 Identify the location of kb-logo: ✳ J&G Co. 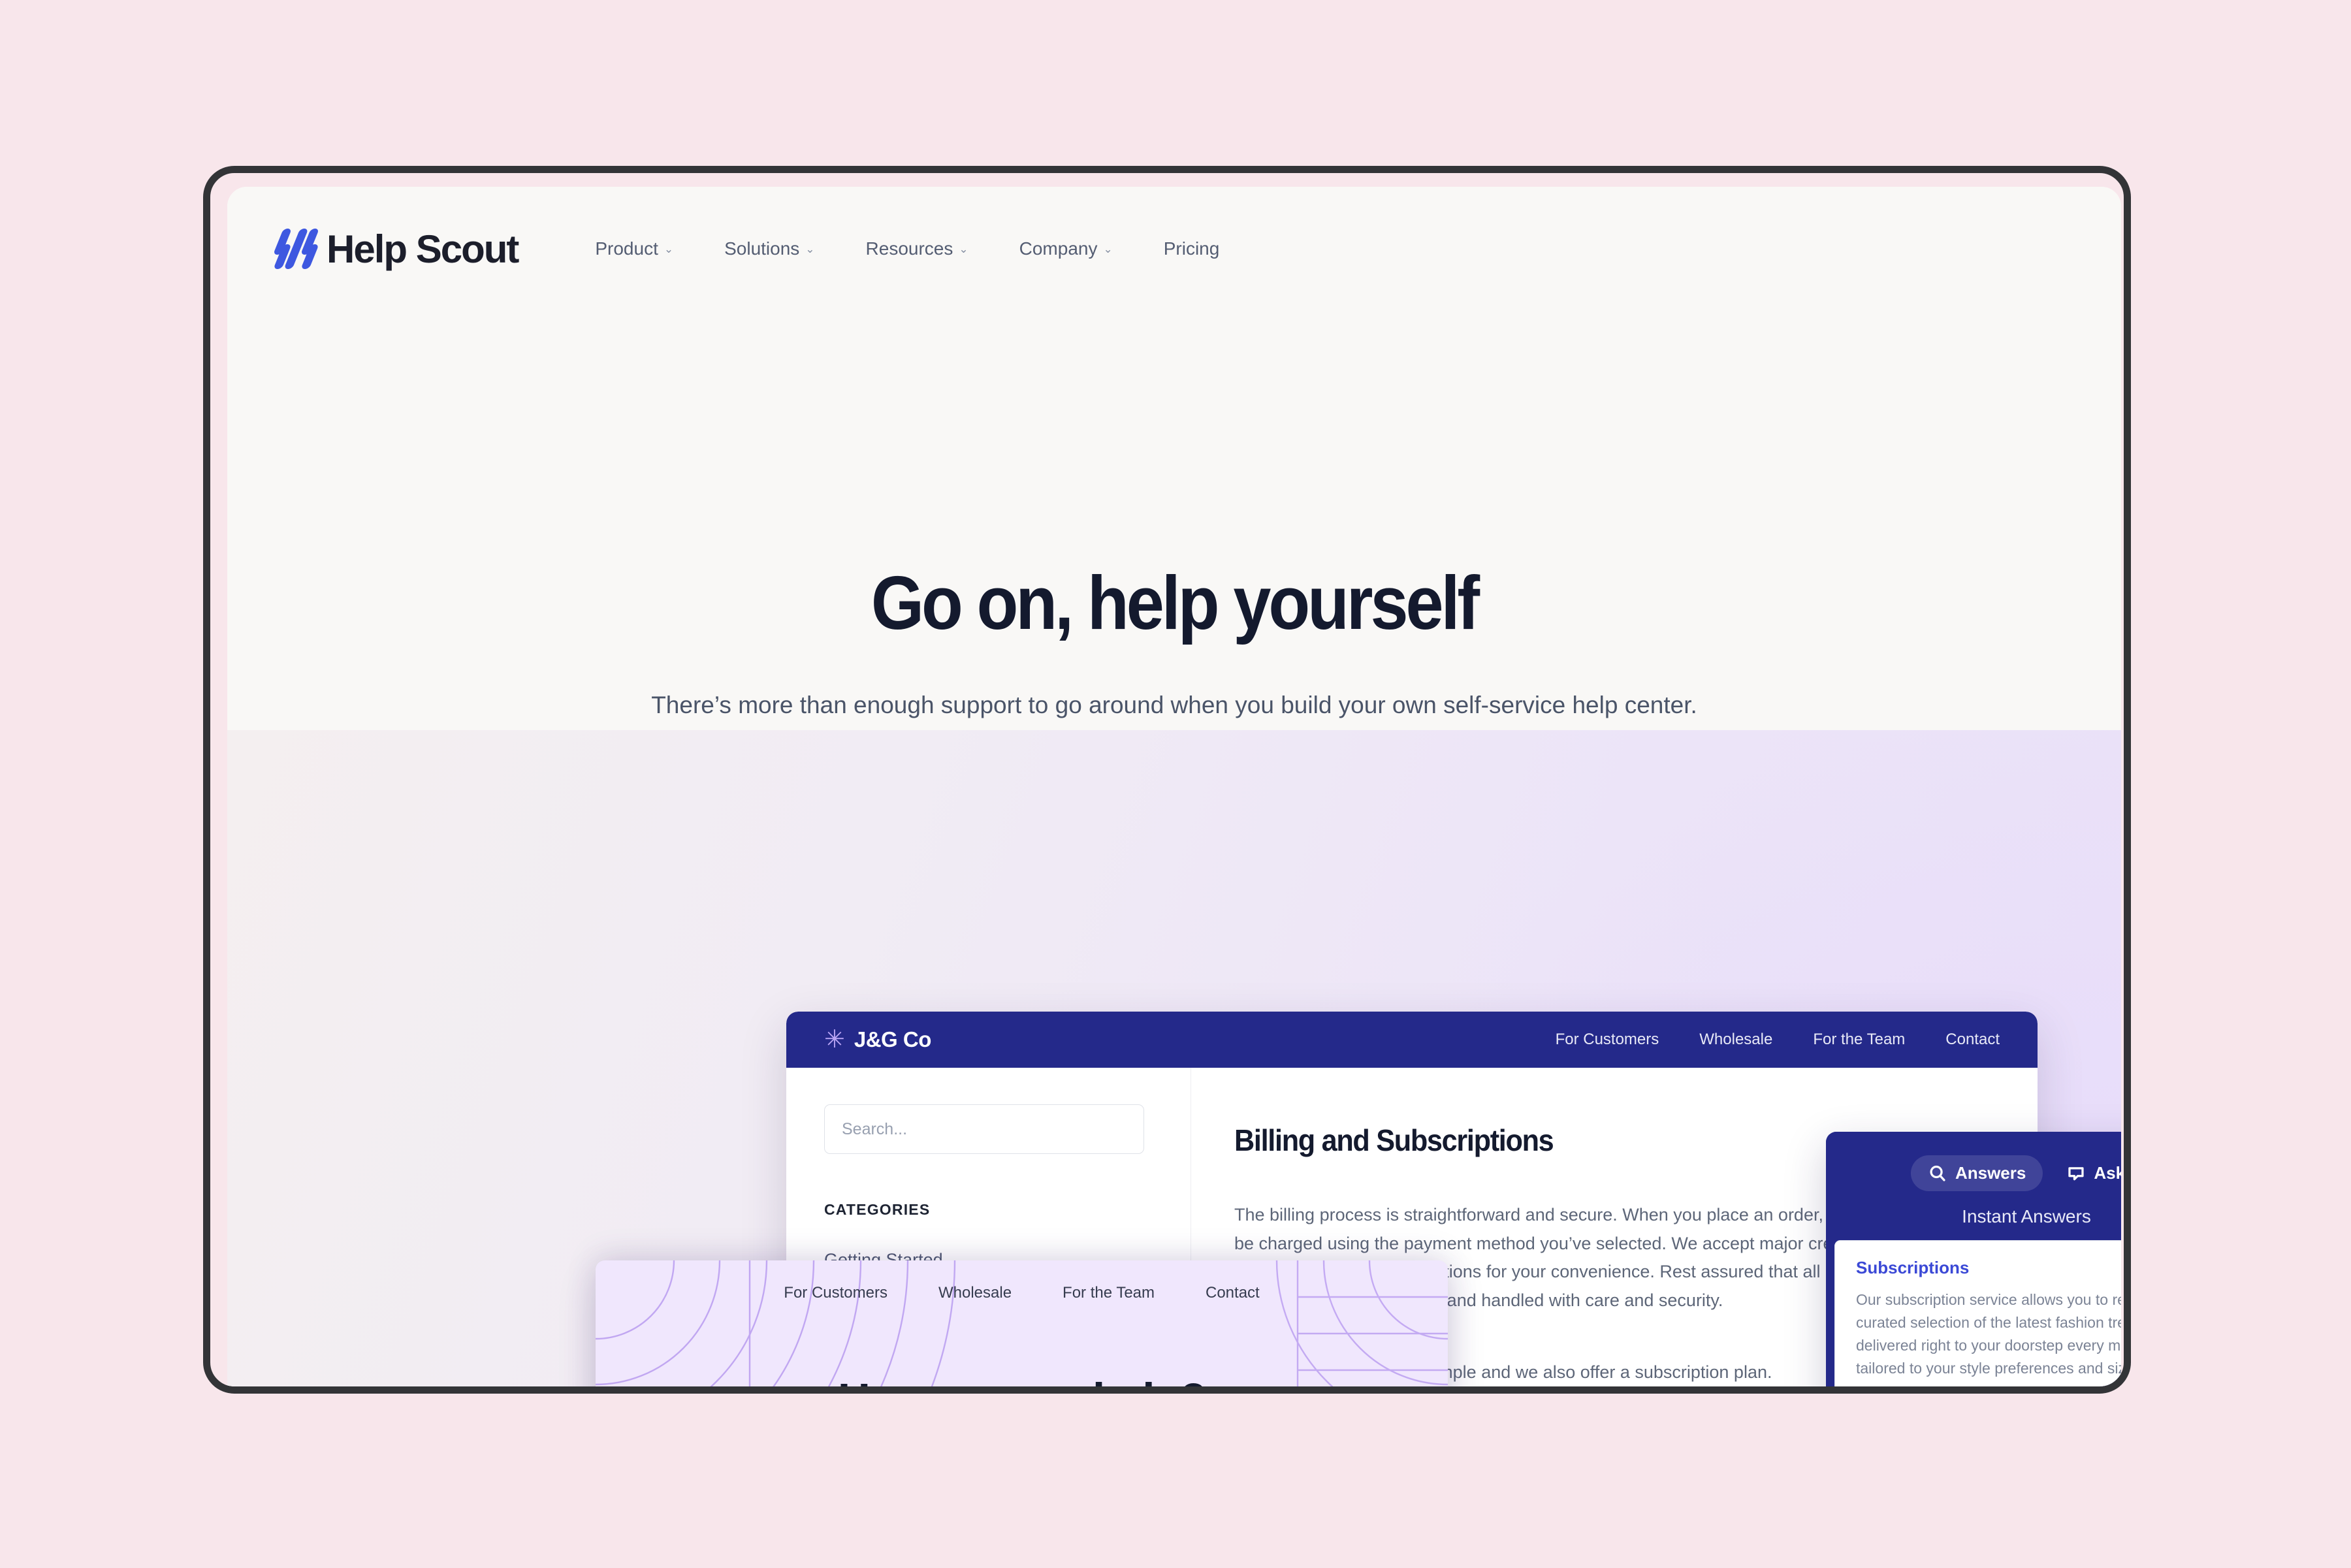
(877, 1039).